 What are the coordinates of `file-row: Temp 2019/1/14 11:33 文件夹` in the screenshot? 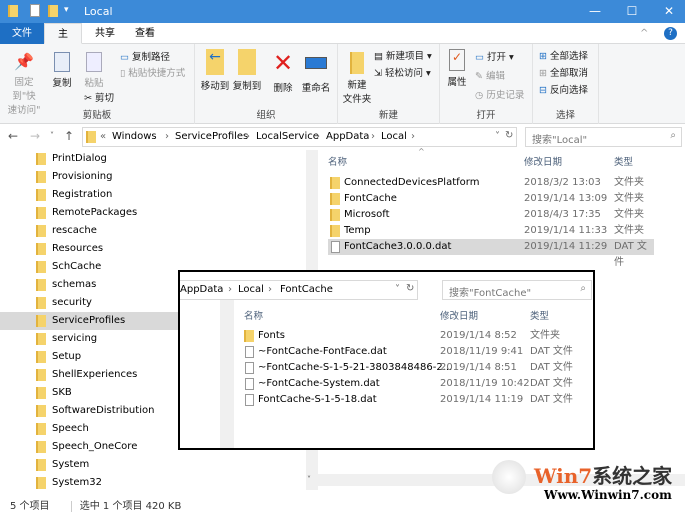 It's located at (491, 231).